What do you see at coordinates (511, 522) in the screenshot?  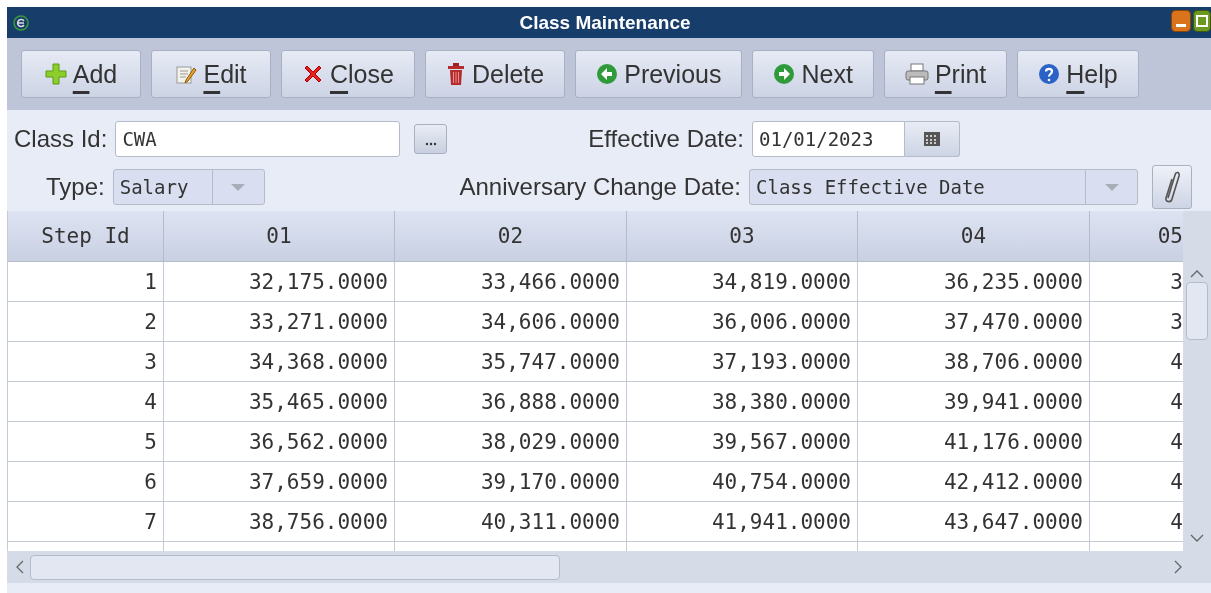 I see `table-cell: 40,311.0000` at bounding box center [511, 522].